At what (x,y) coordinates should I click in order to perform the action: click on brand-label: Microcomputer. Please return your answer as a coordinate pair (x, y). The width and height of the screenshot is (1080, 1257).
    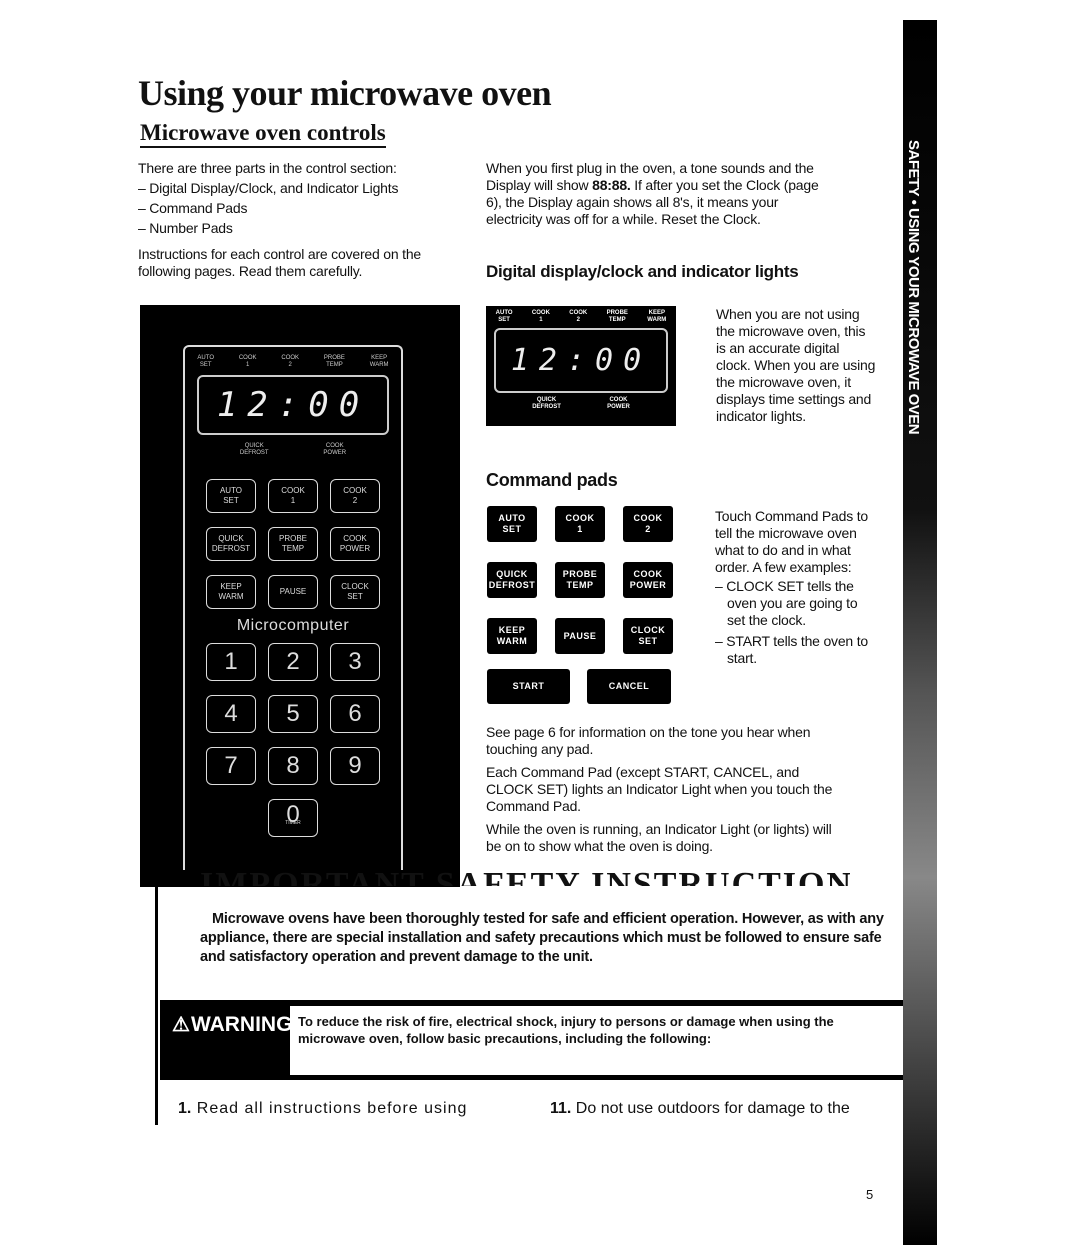
    Looking at the image, I should click on (293, 625).